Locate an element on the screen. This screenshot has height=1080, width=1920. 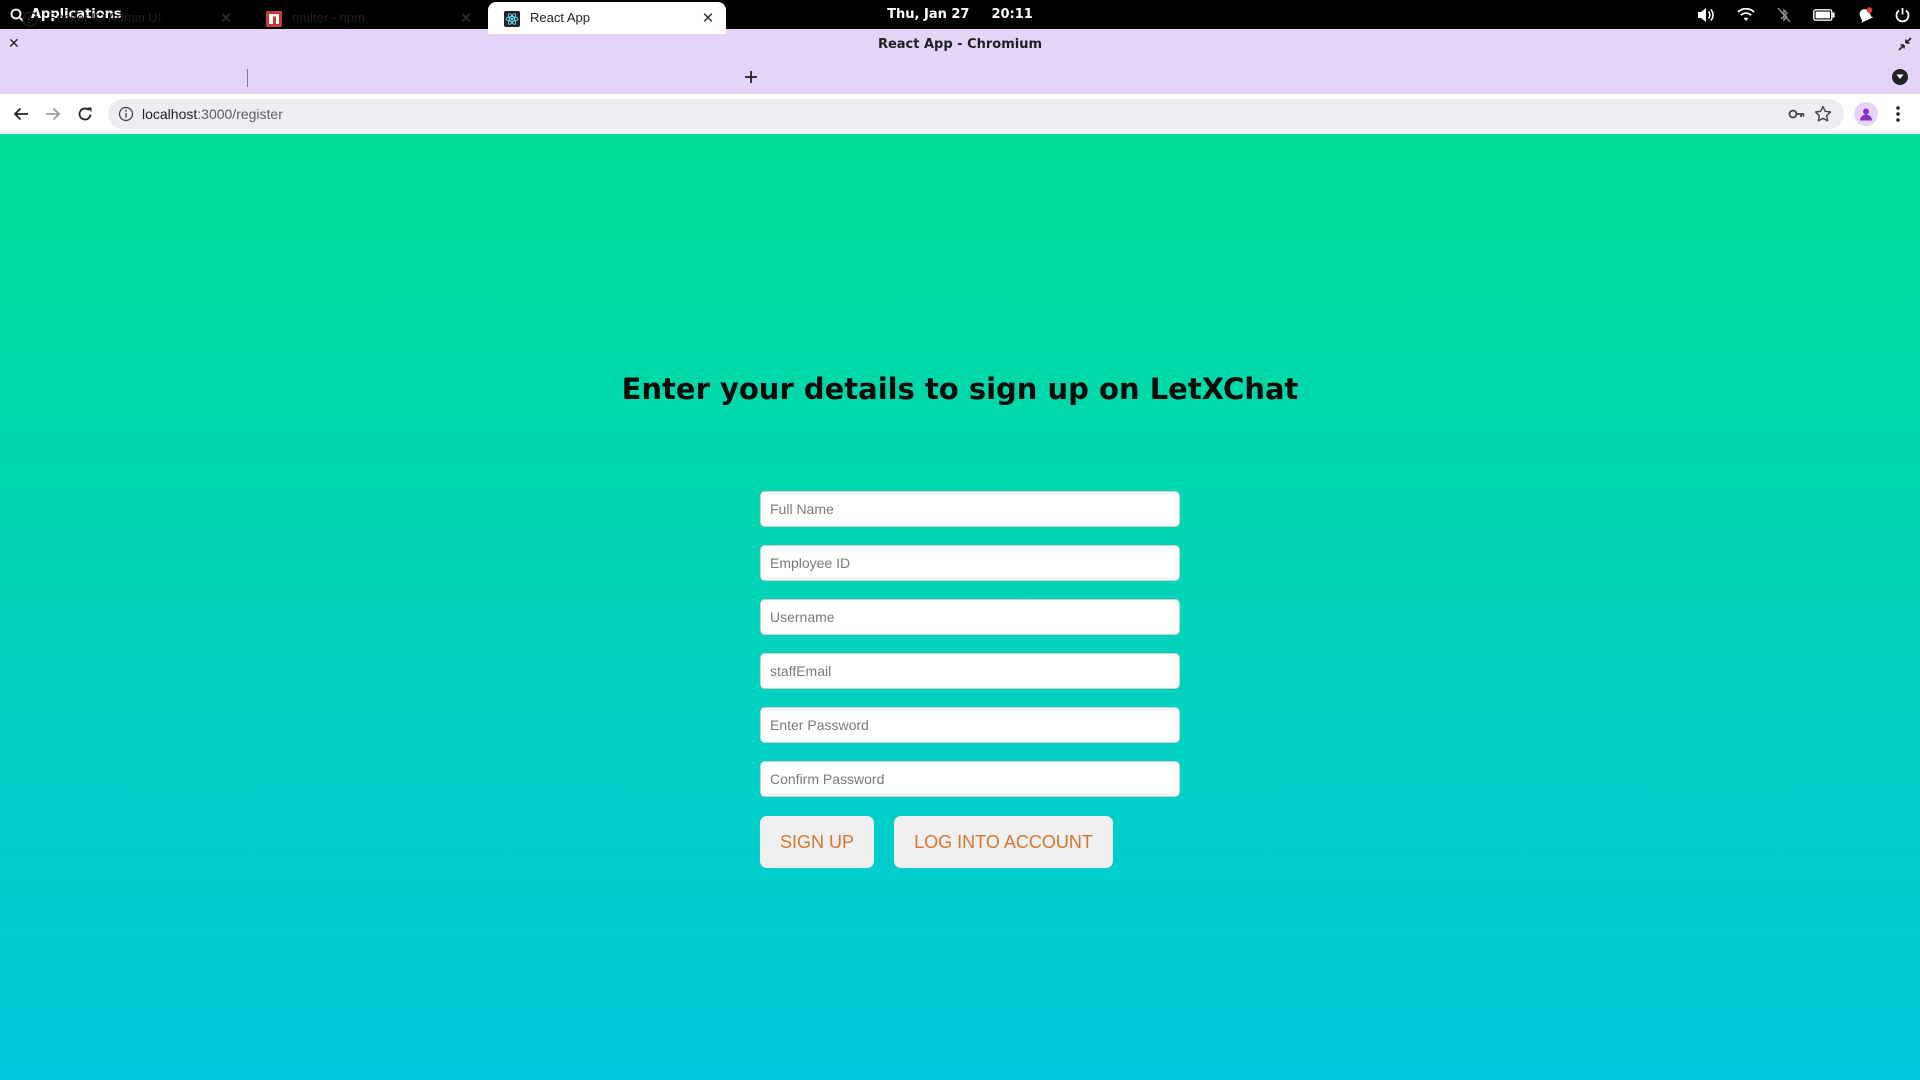
kebab-menu-icon is located at coordinates (1898, 114).